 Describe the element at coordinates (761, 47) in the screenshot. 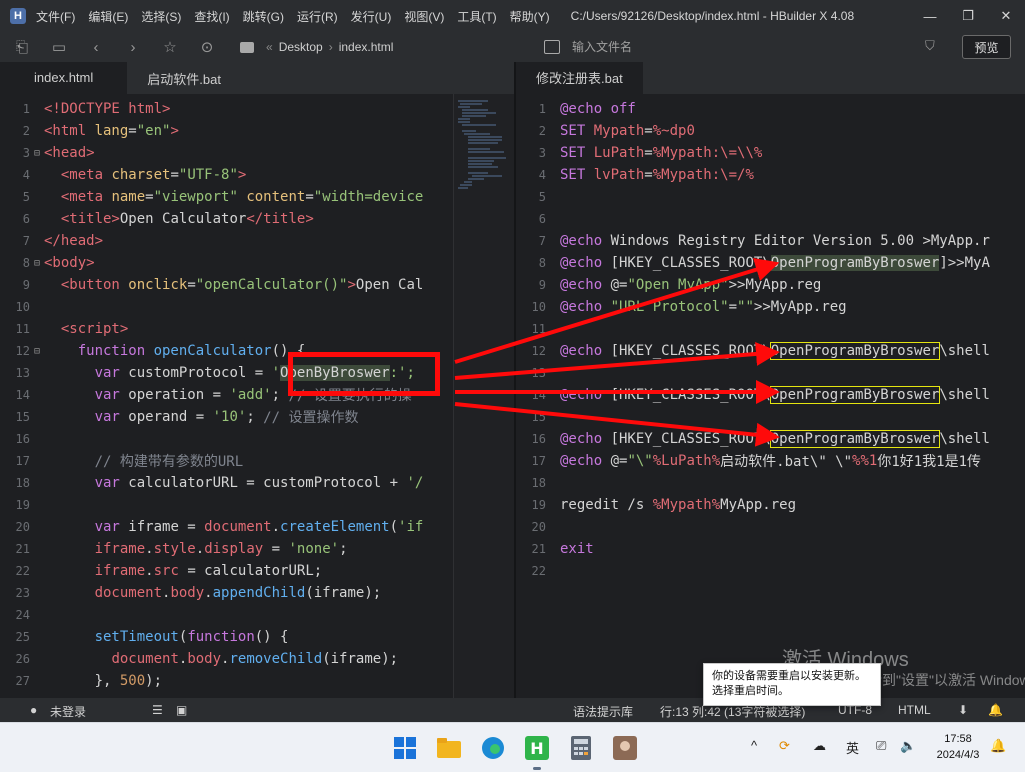

I see `file-search-input` at that location.